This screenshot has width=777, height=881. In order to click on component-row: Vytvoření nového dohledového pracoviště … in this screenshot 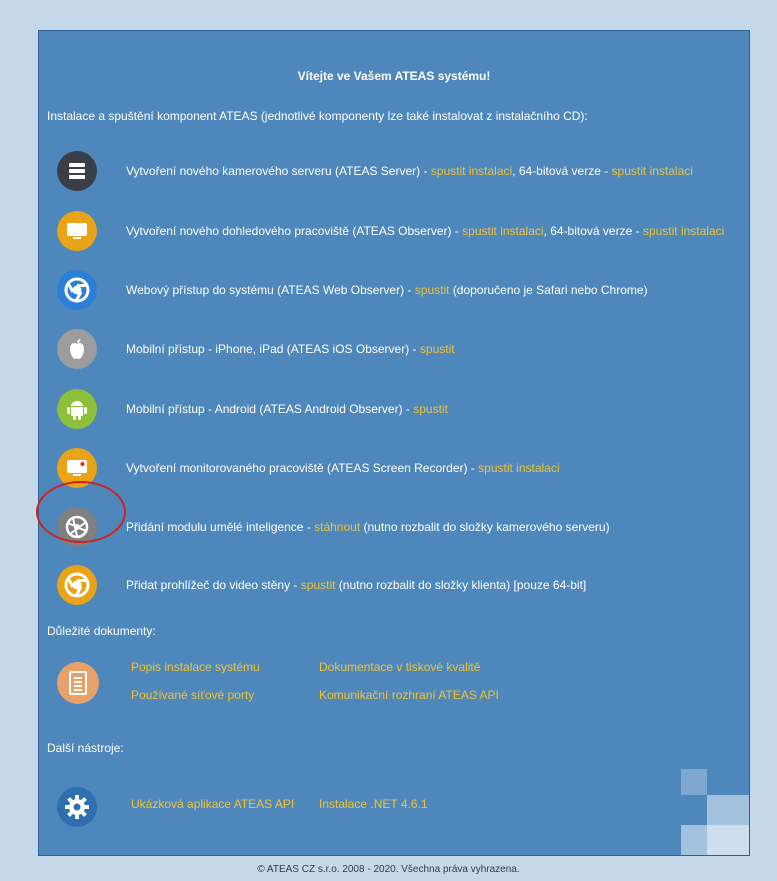, I will do `click(390, 231)`.